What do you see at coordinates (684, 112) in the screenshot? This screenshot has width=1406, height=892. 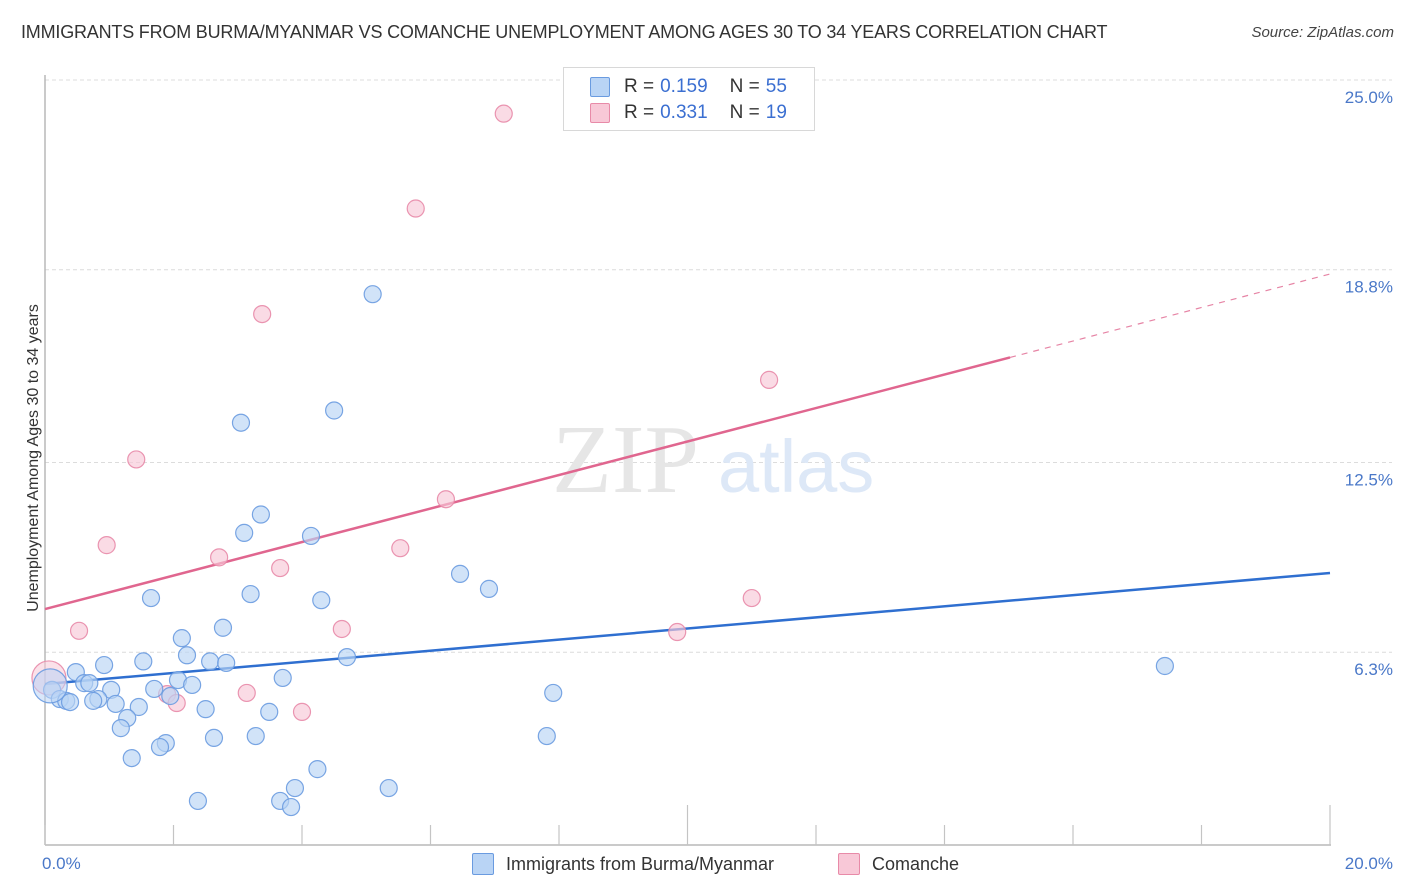 I see `legend-r-value: 0.331` at bounding box center [684, 112].